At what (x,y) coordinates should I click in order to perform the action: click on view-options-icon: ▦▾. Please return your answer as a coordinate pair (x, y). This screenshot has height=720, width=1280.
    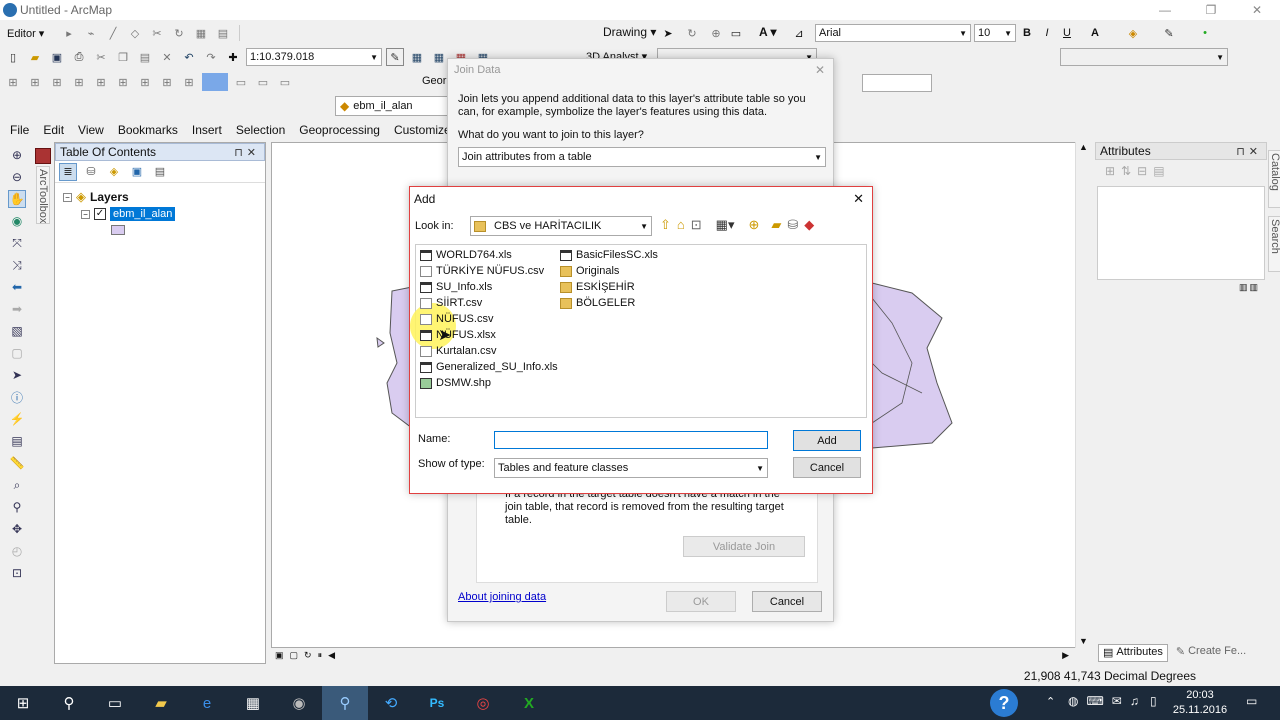
    Looking at the image, I should click on (725, 225).